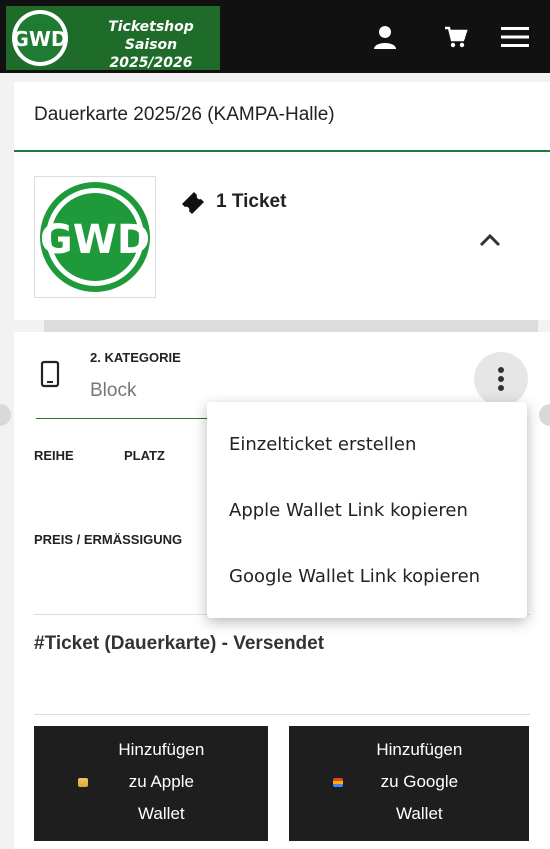  Describe the element at coordinates (322, 444) in the screenshot. I see `menu-item-create-single-ticket: Einzelticket erstellen` at that location.